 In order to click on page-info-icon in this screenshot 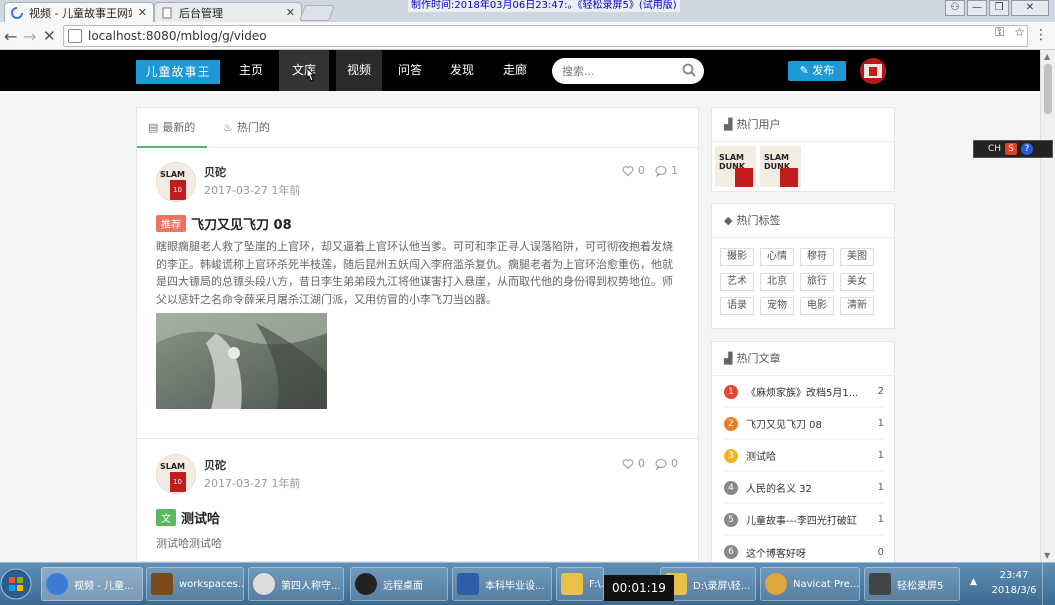, I will do `click(75, 36)`.